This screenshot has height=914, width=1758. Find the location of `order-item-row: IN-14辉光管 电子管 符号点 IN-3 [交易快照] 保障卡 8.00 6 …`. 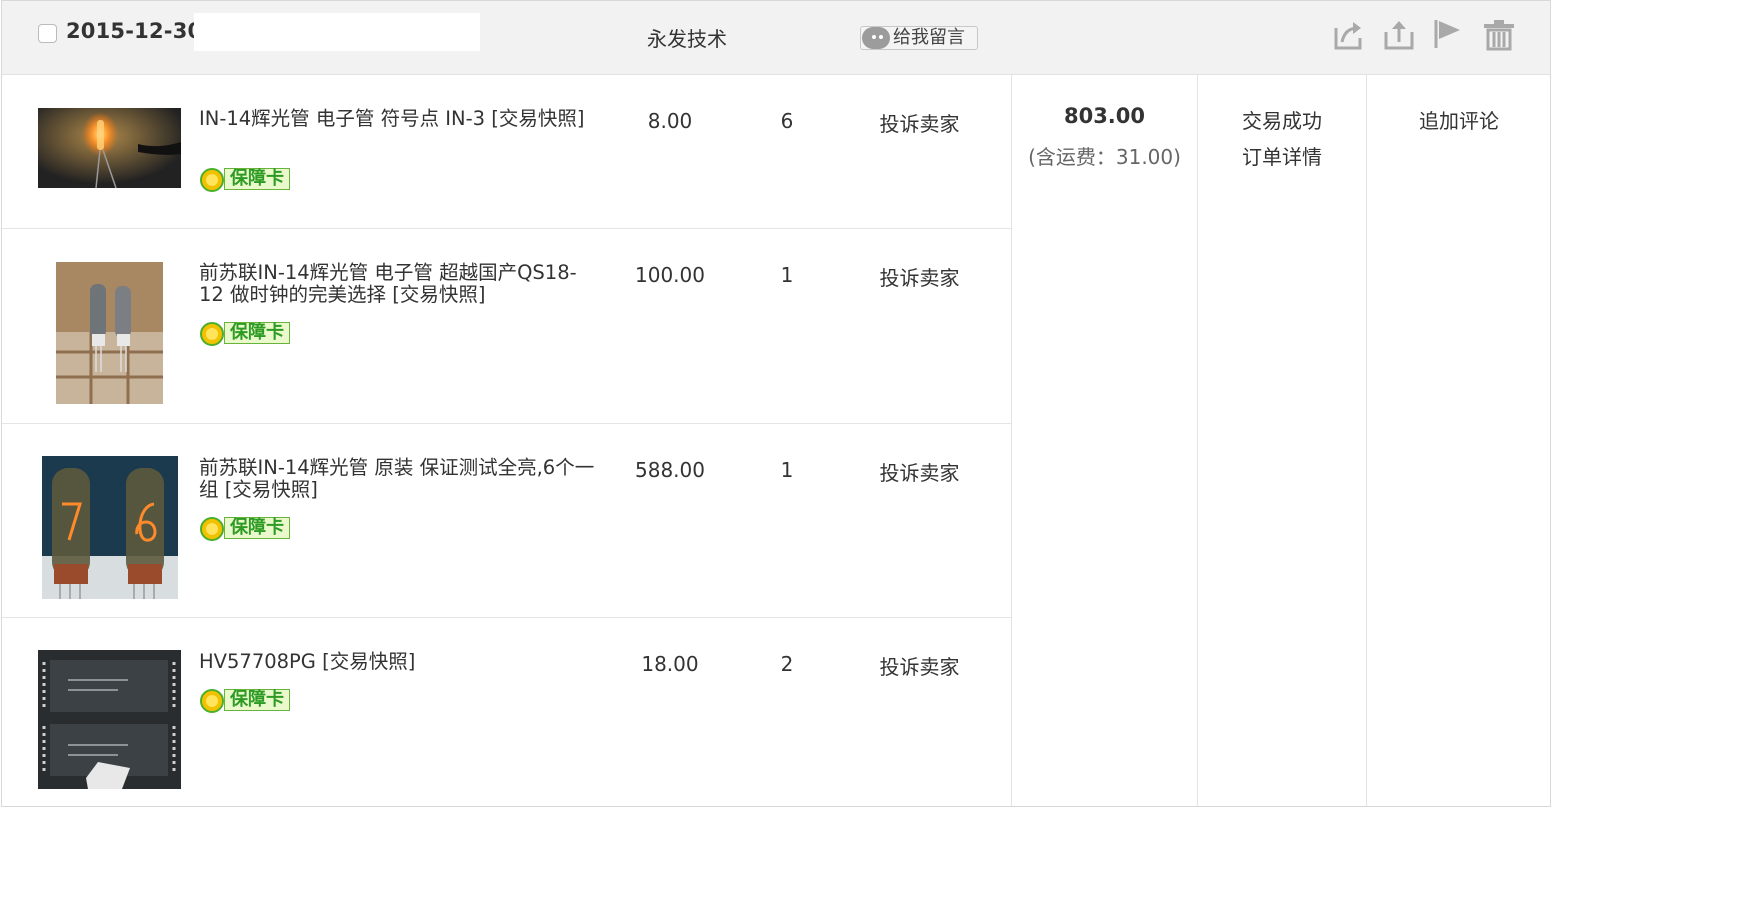

order-item-row: IN-14辉光管 电子管 符号点 IN-3 [交易快照] 保障卡 8.00 6 … is located at coordinates (506, 152).